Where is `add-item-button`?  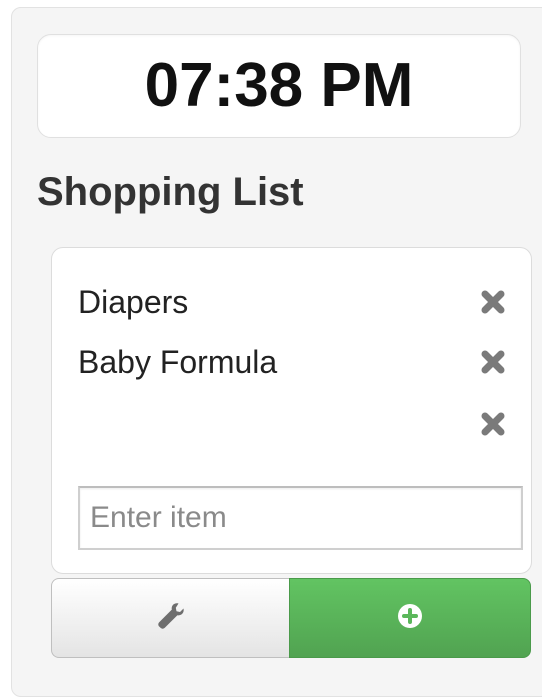
add-item-button is located at coordinates (410, 618).